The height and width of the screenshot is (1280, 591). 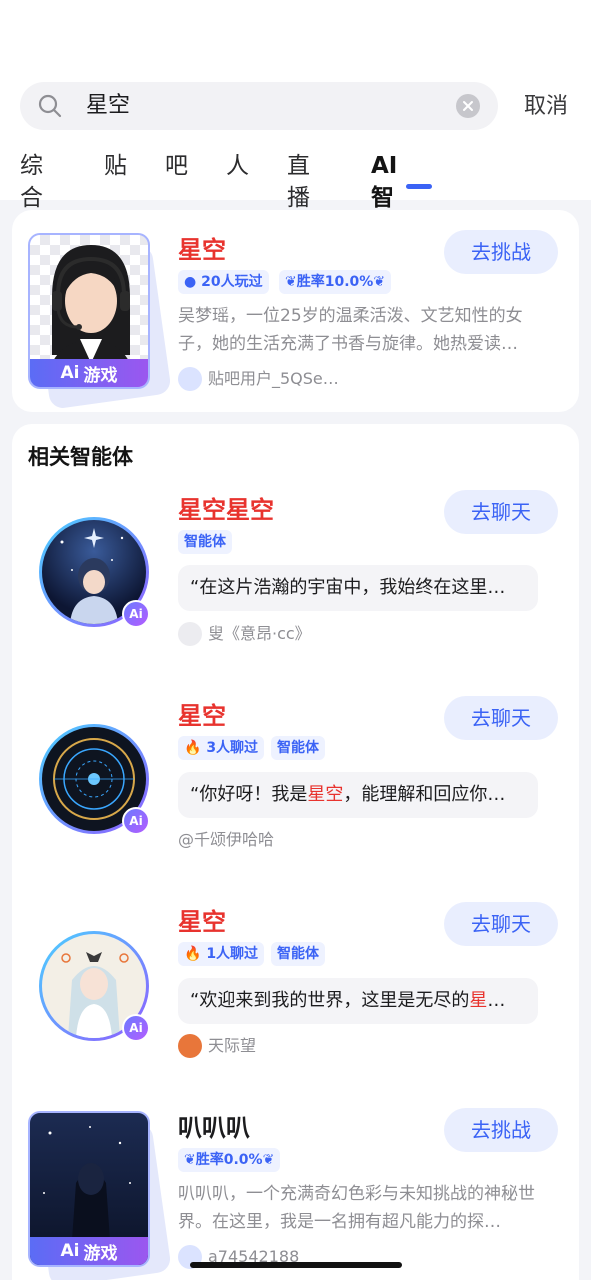 What do you see at coordinates (50, 106) in the screenshot?
I see `search-icon` at bounding box center [50, 106].